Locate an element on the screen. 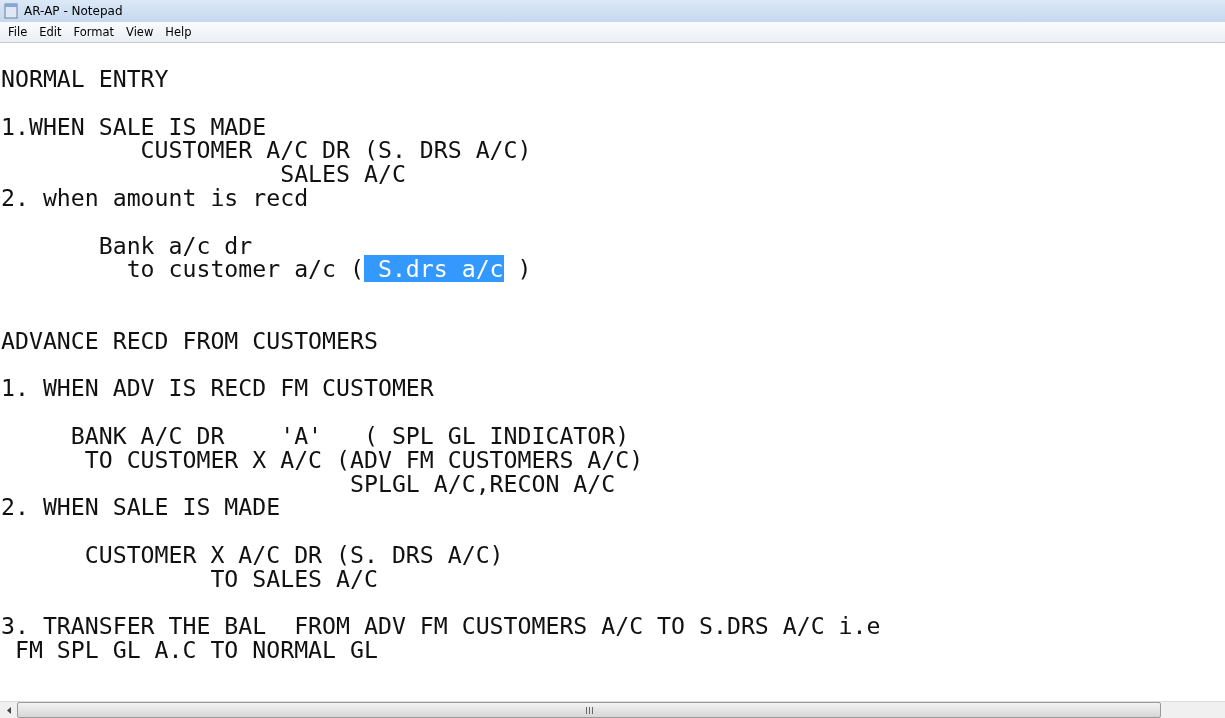 Image resolution: width=1225 pixels, height=718 pixels. menu-item: File is located at coordinates (18, 32).